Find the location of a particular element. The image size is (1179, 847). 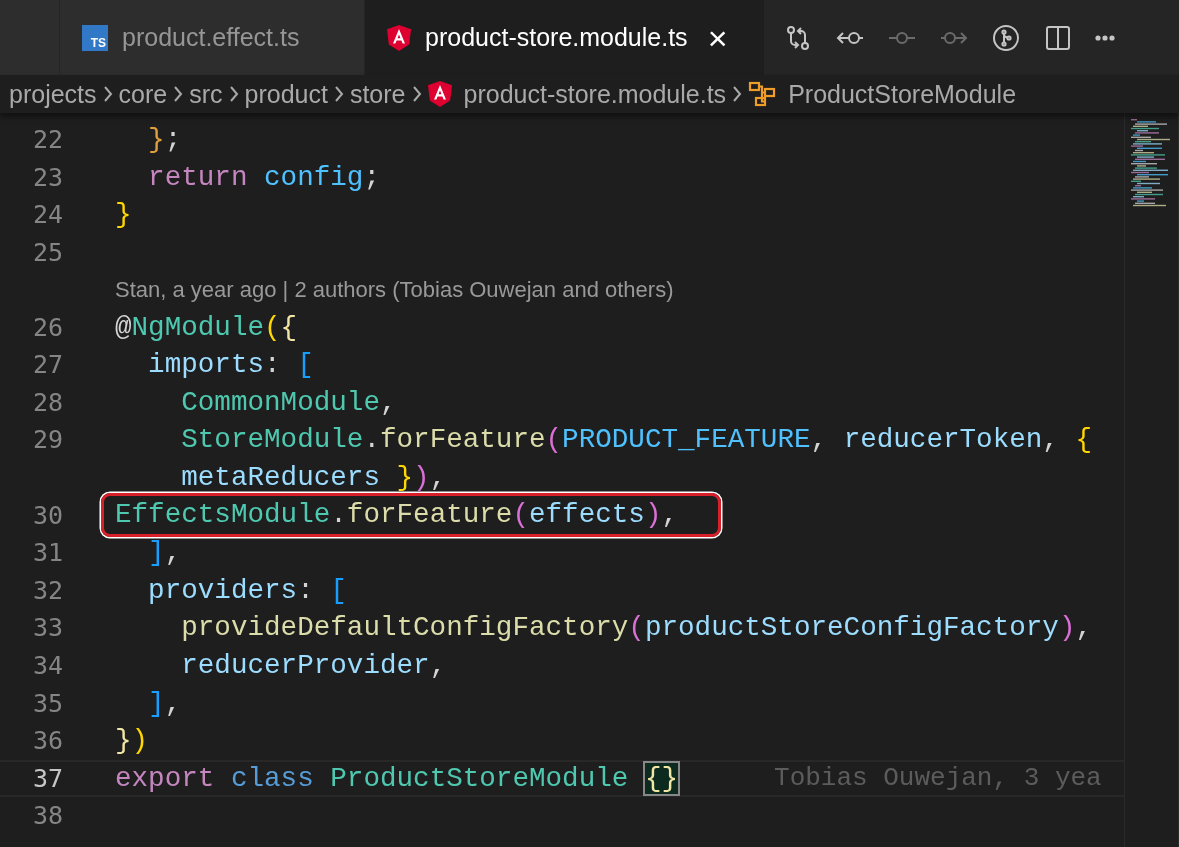

line-number: 29 is located at coordinates (47, 440).